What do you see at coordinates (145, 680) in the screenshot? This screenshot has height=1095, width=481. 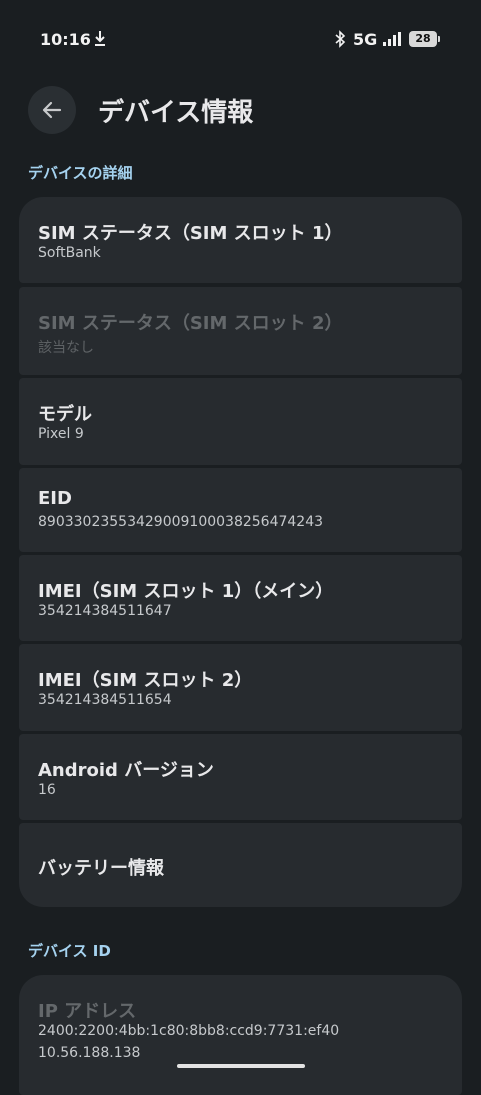 I see `item-title: IMEI（SIM スロット 2）` at bounding box center [145, 680].